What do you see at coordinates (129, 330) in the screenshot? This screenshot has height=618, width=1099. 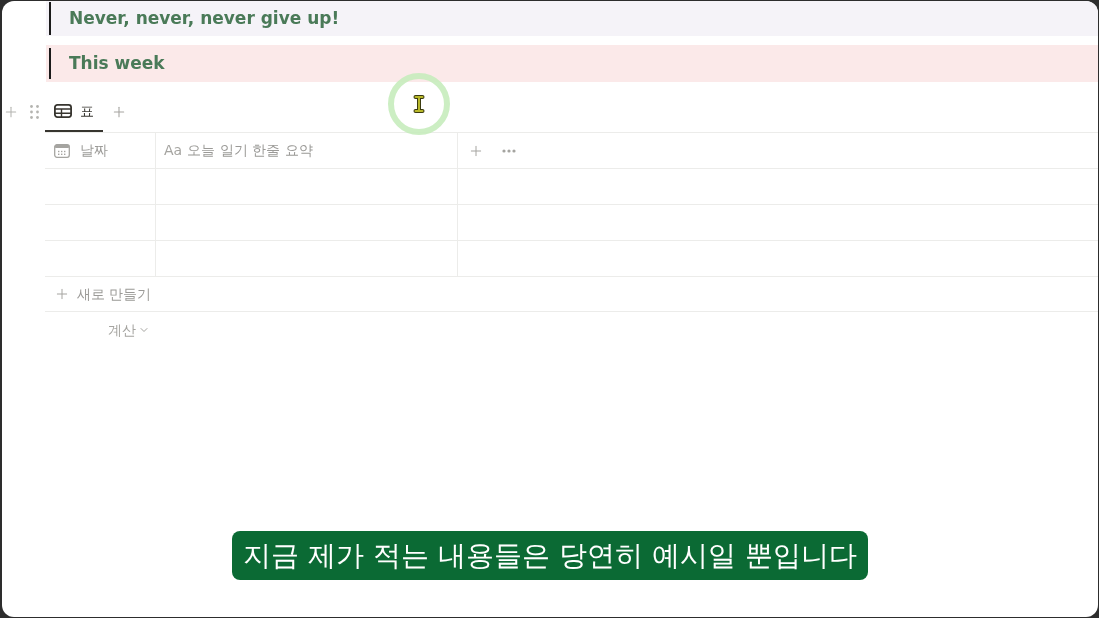 I see `calculate-button: 계산` at bounding box center [129, 330].